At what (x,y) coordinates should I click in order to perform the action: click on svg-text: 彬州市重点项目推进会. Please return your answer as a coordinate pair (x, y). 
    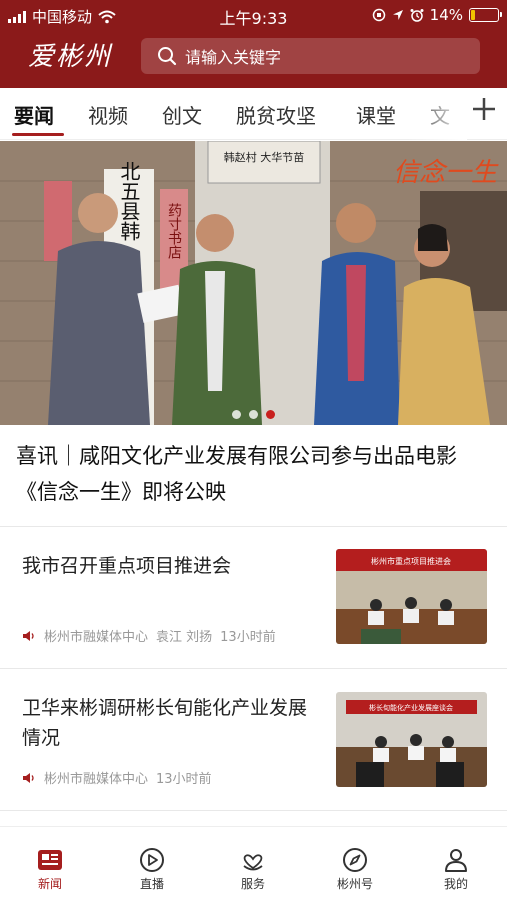
    Looking at the image, I should click on (411, 561).